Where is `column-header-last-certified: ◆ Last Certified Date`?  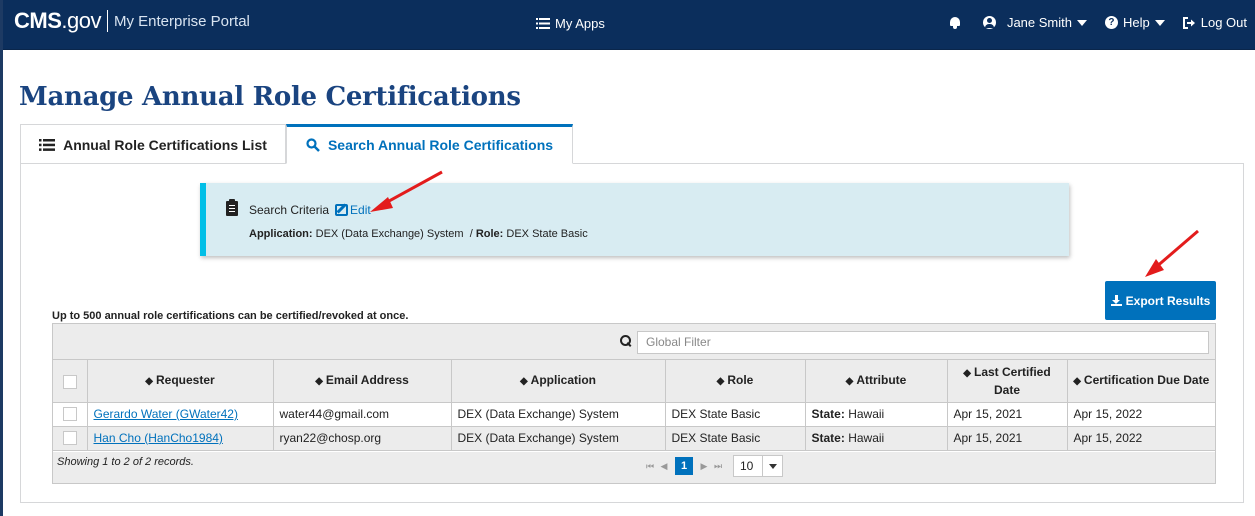
column-header-last-certified: ◆ Last Certified Date is located at coordinates (1007, 381).